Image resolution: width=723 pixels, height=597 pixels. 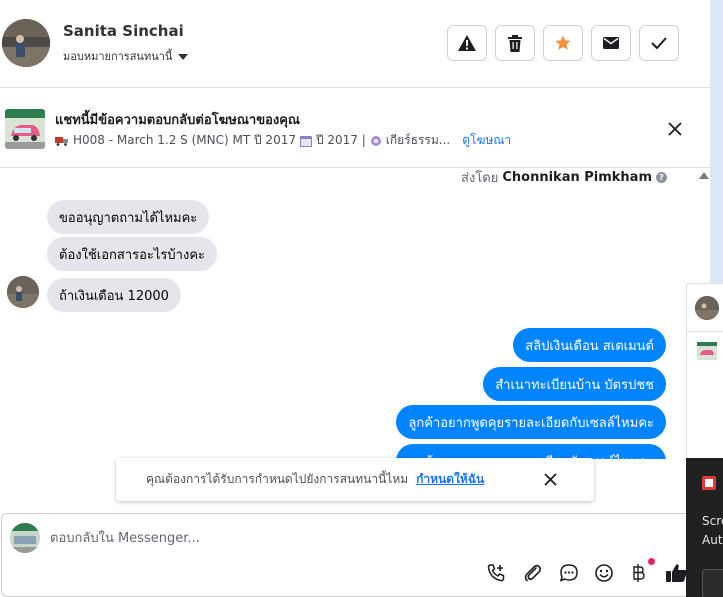 I want to click on mark-unread-button, so click(x=611, y=43).